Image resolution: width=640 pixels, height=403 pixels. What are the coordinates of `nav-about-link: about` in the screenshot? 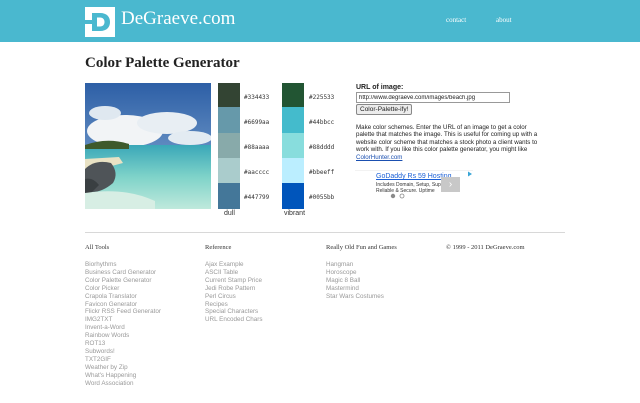 It's located at (504, 20).